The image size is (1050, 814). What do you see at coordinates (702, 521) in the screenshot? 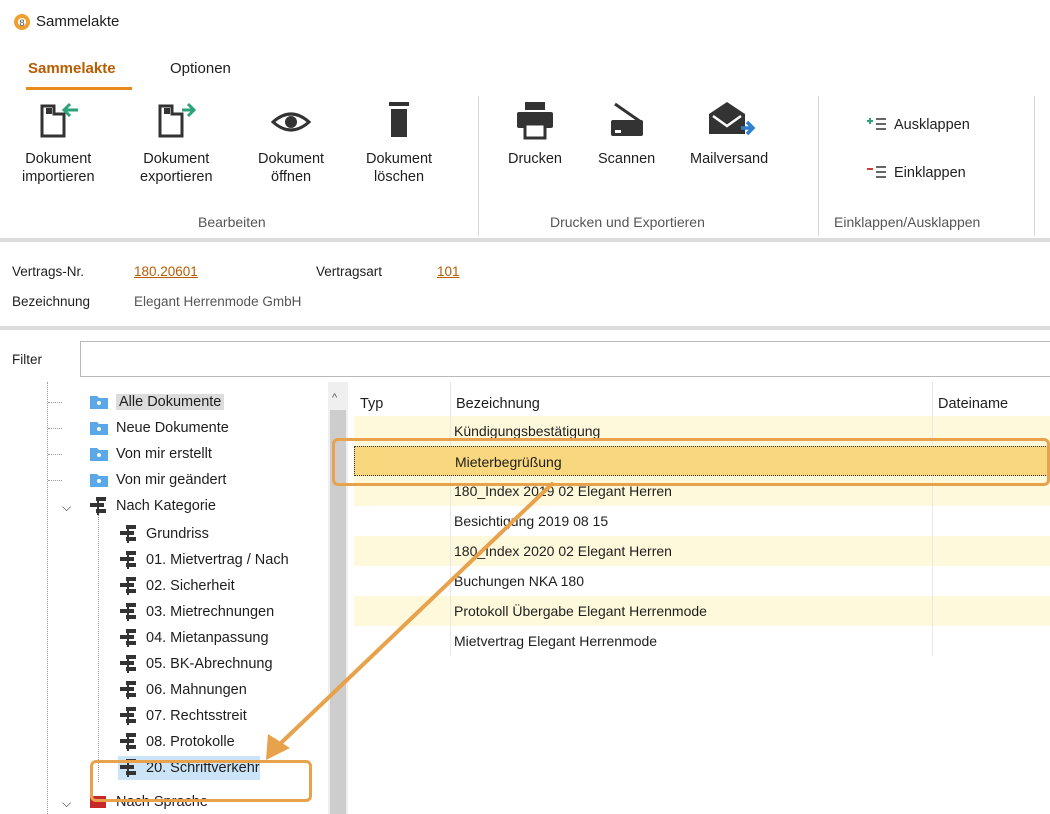
I see `table-row: Besichtigung 2019 08 15` at bounding box center [702, 521].